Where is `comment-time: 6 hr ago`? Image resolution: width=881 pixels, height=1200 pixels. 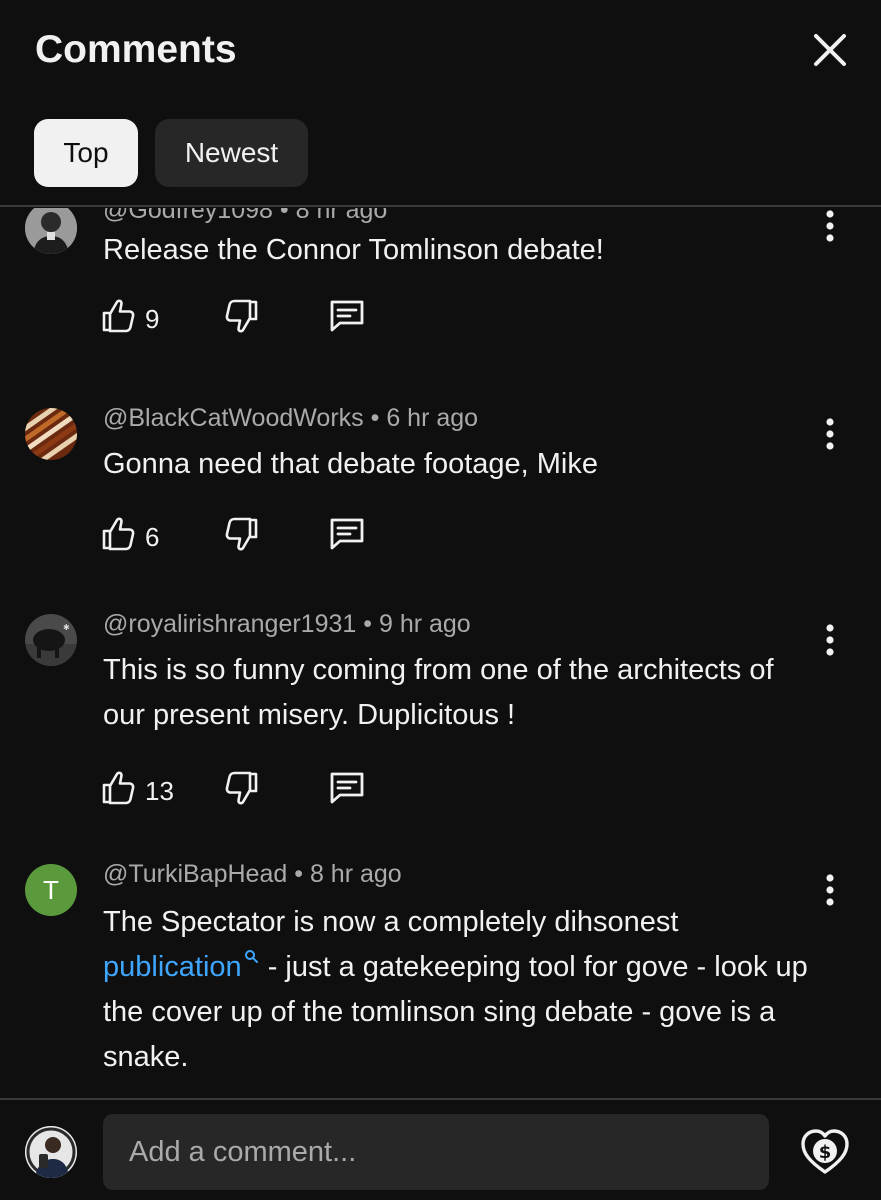 comment-time: 6 hr ago is located at coordinates (432, 418).